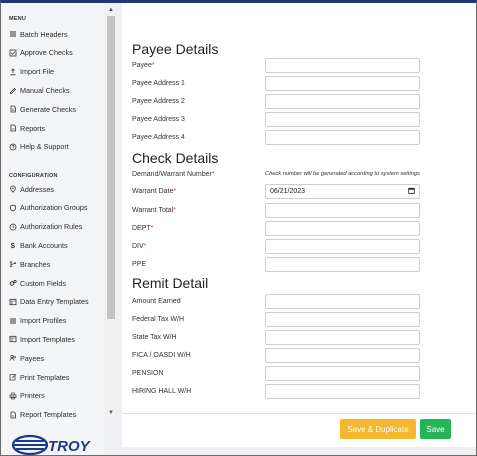  What do you see at coordinates (156, 301) in the screenshot?
I see `amount-earned-label: Amount Earned` at bounding box center [156, 301].